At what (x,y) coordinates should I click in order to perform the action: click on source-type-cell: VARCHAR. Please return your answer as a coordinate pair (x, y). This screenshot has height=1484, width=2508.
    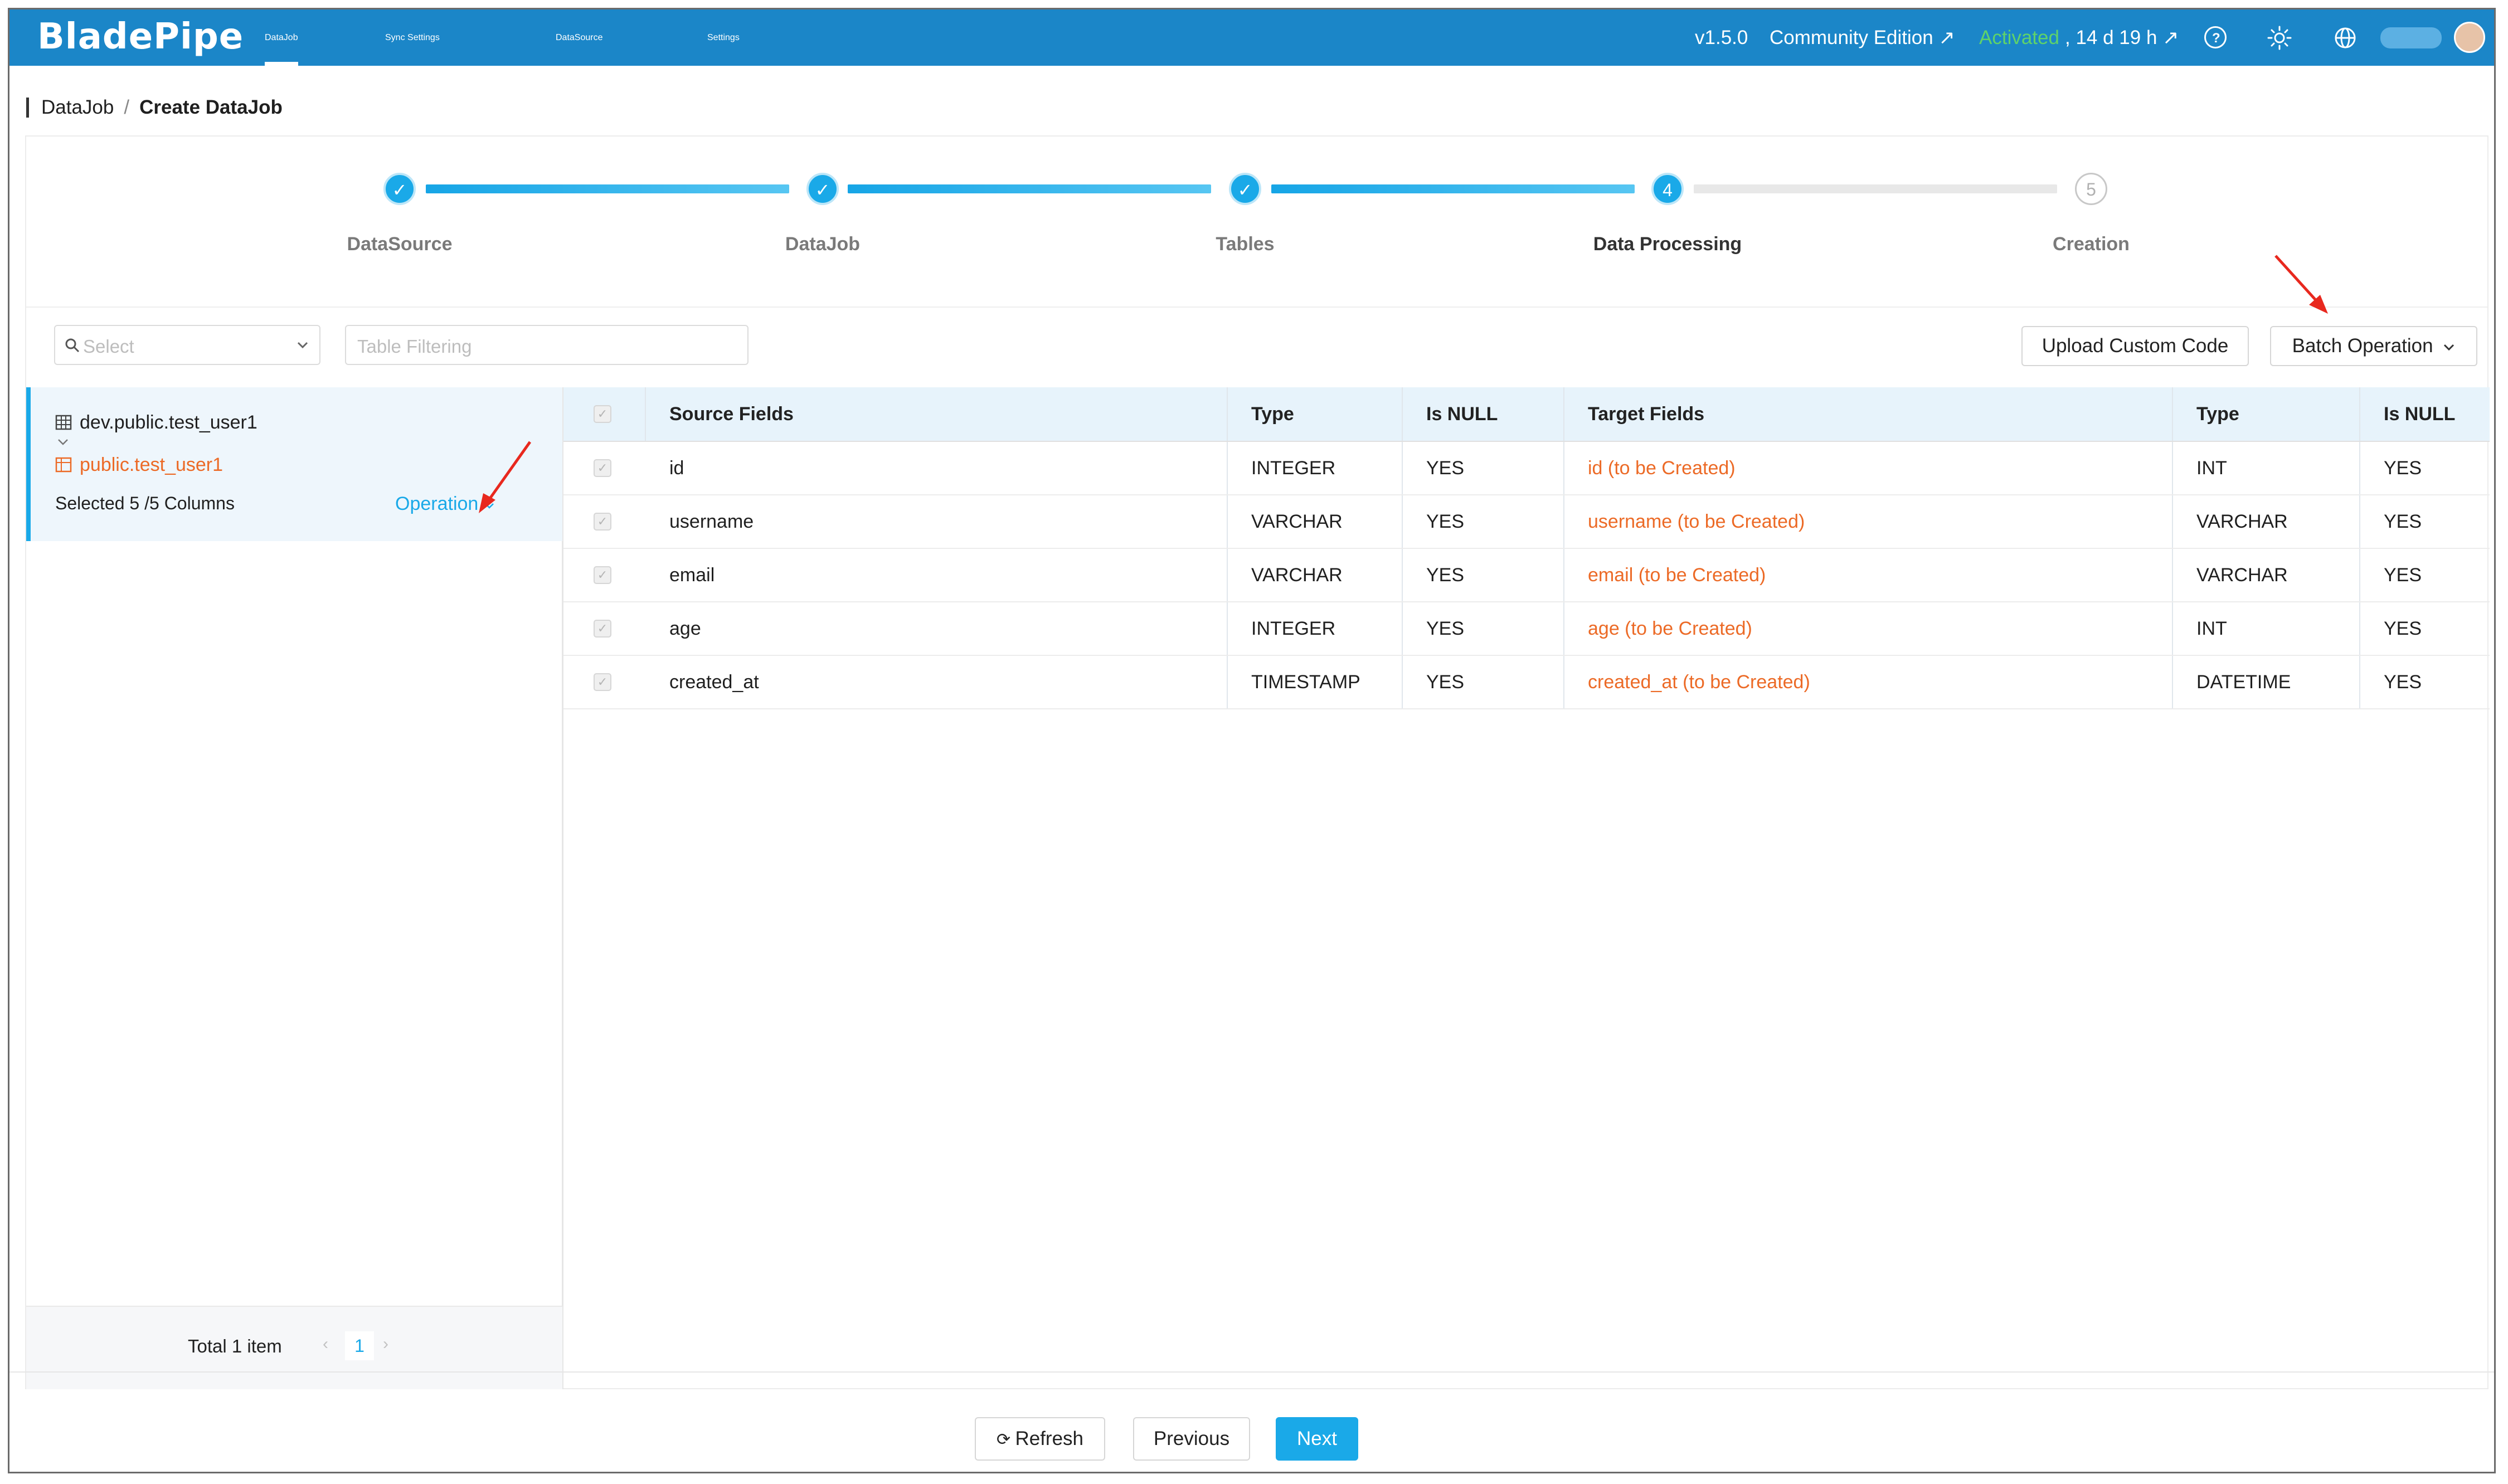
    Looking at the image, I should click on (1297, 575).